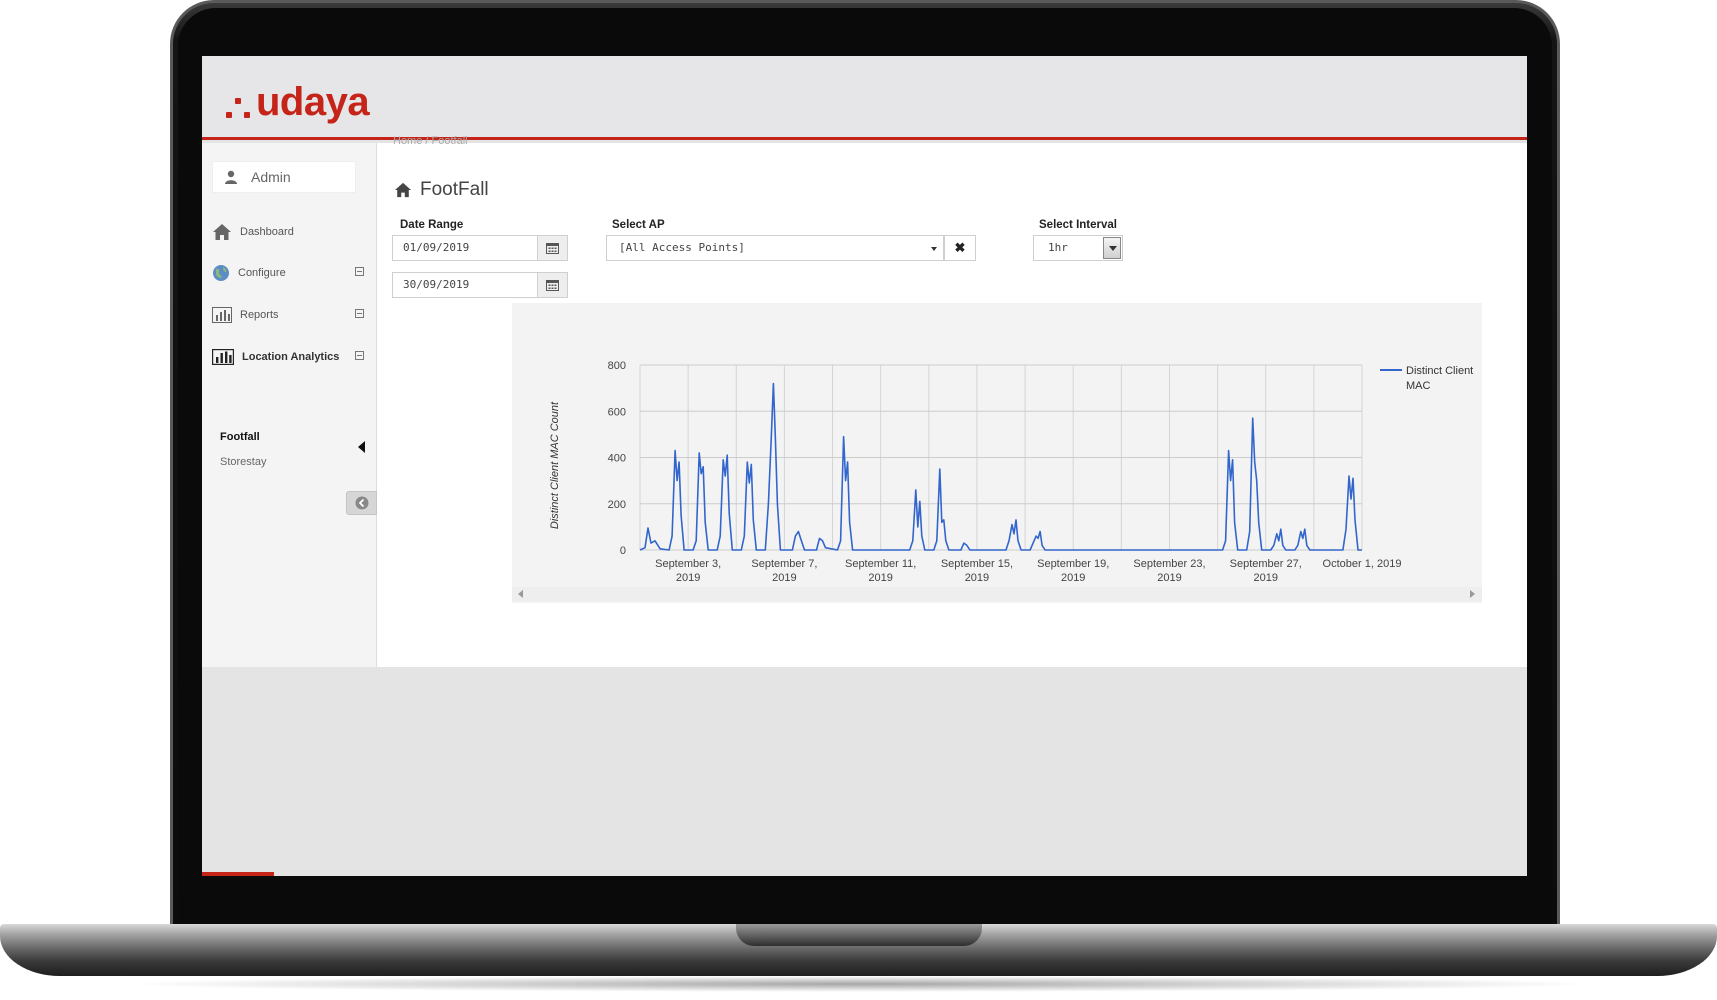  I want to click on brand-logo: udaya, so click(296, 102).